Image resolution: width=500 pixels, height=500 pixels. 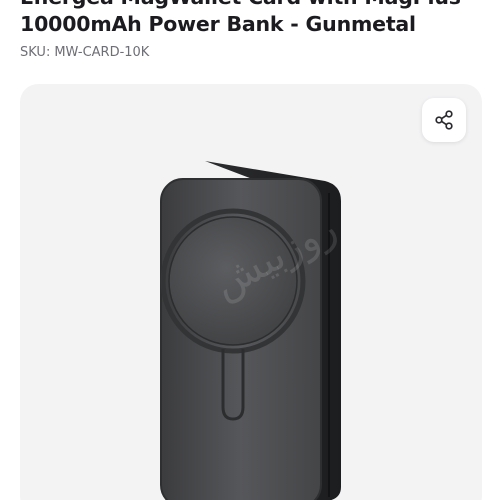 I want to click on product-sku: SKU: MW-CARD-10K, so click(x=84, y=53).